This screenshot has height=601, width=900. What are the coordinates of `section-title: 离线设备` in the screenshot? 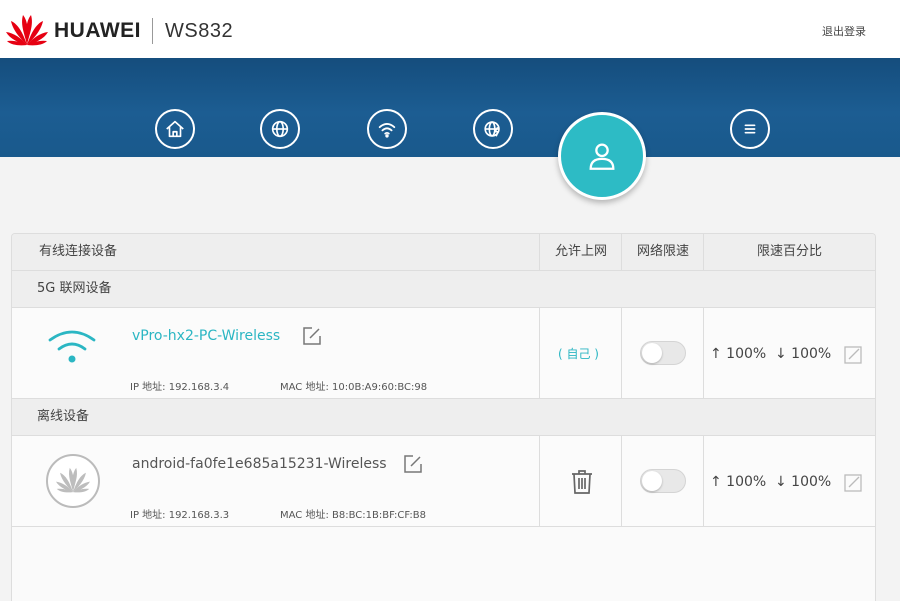 It's located at (63, 416).